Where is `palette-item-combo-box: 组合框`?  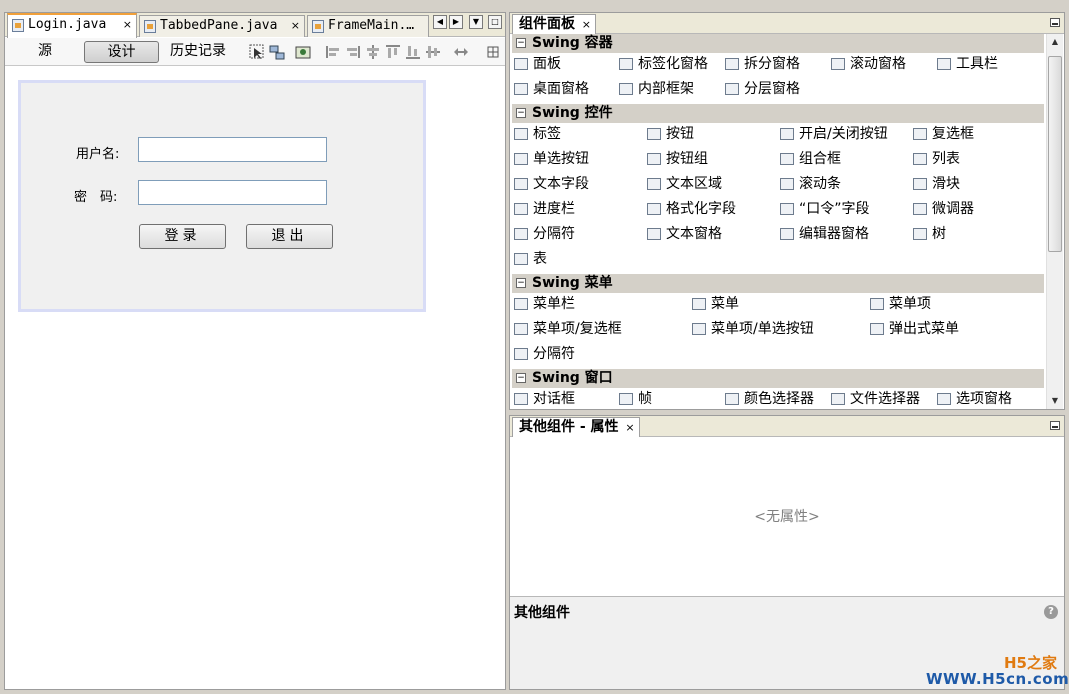
palette-item-combo-box: 组合框 is located at coordinates (809, 159).